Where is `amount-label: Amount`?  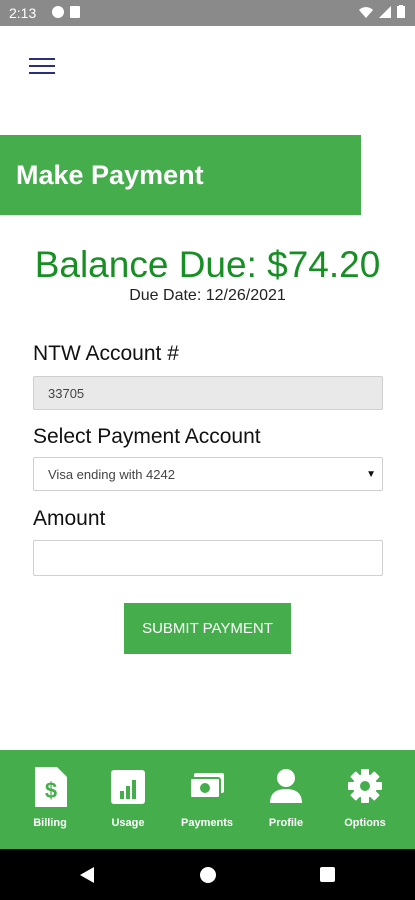 amount-label: Amount is located at coordinates (69, 518).